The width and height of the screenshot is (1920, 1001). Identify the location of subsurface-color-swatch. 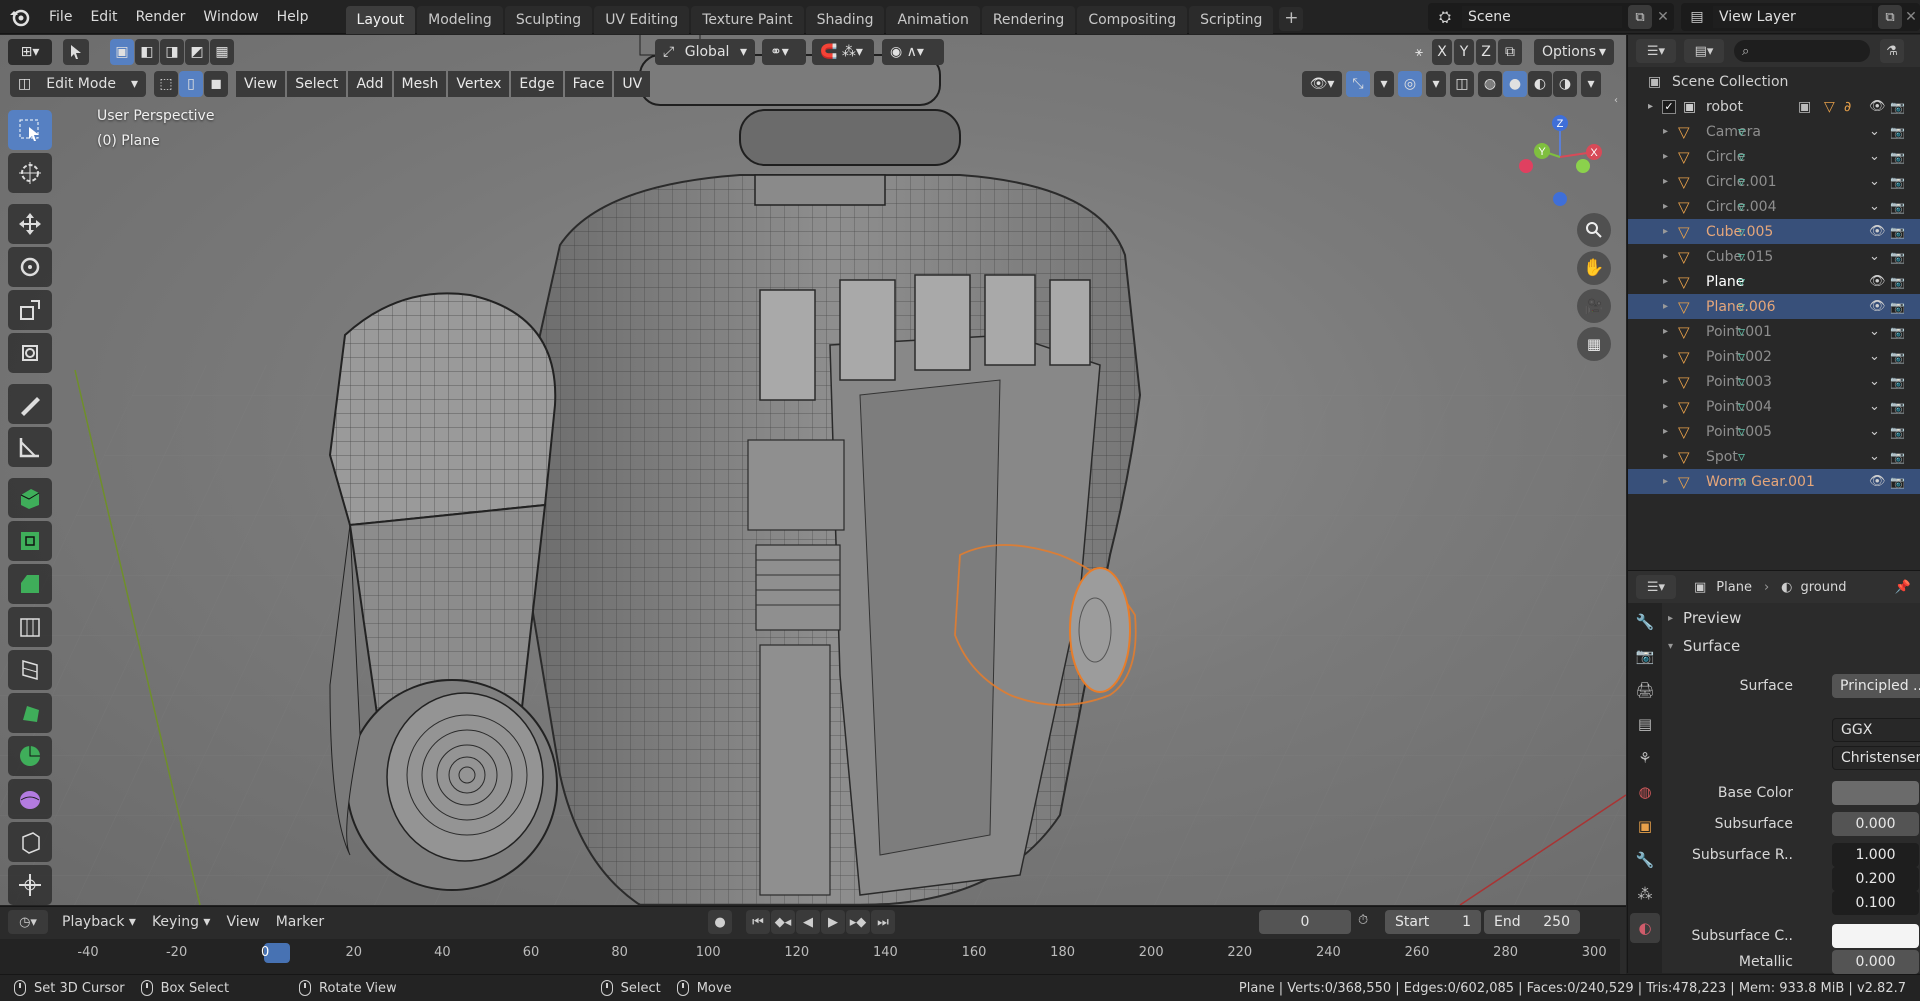
(1875, 936).